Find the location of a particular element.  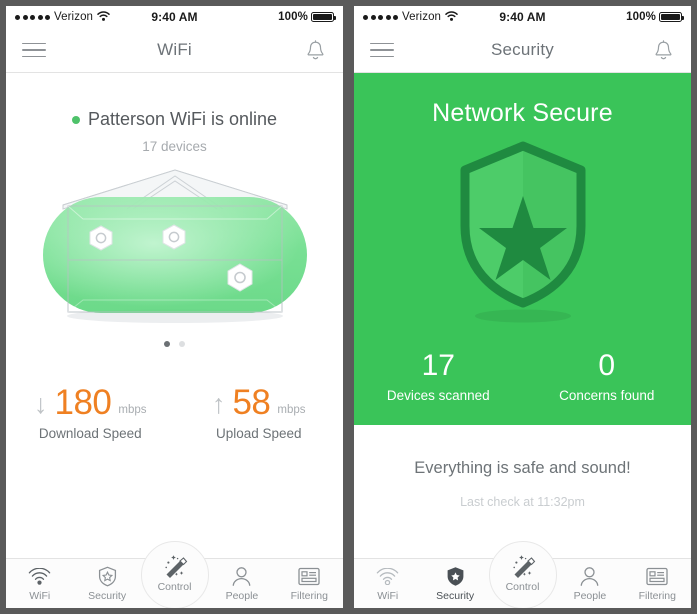

arrow-up-icon: ↑ is located at coordinates (218, 404).